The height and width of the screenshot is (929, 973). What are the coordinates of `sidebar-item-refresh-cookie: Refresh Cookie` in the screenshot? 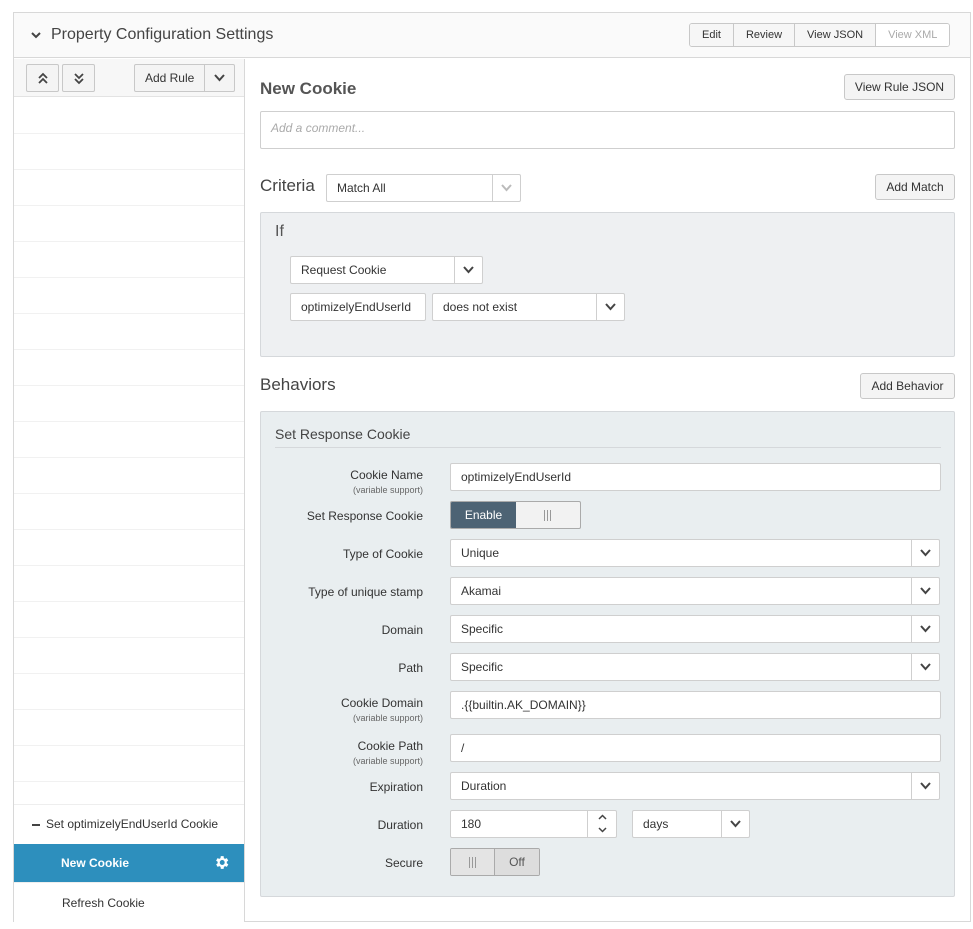 It's located at (129, 902).